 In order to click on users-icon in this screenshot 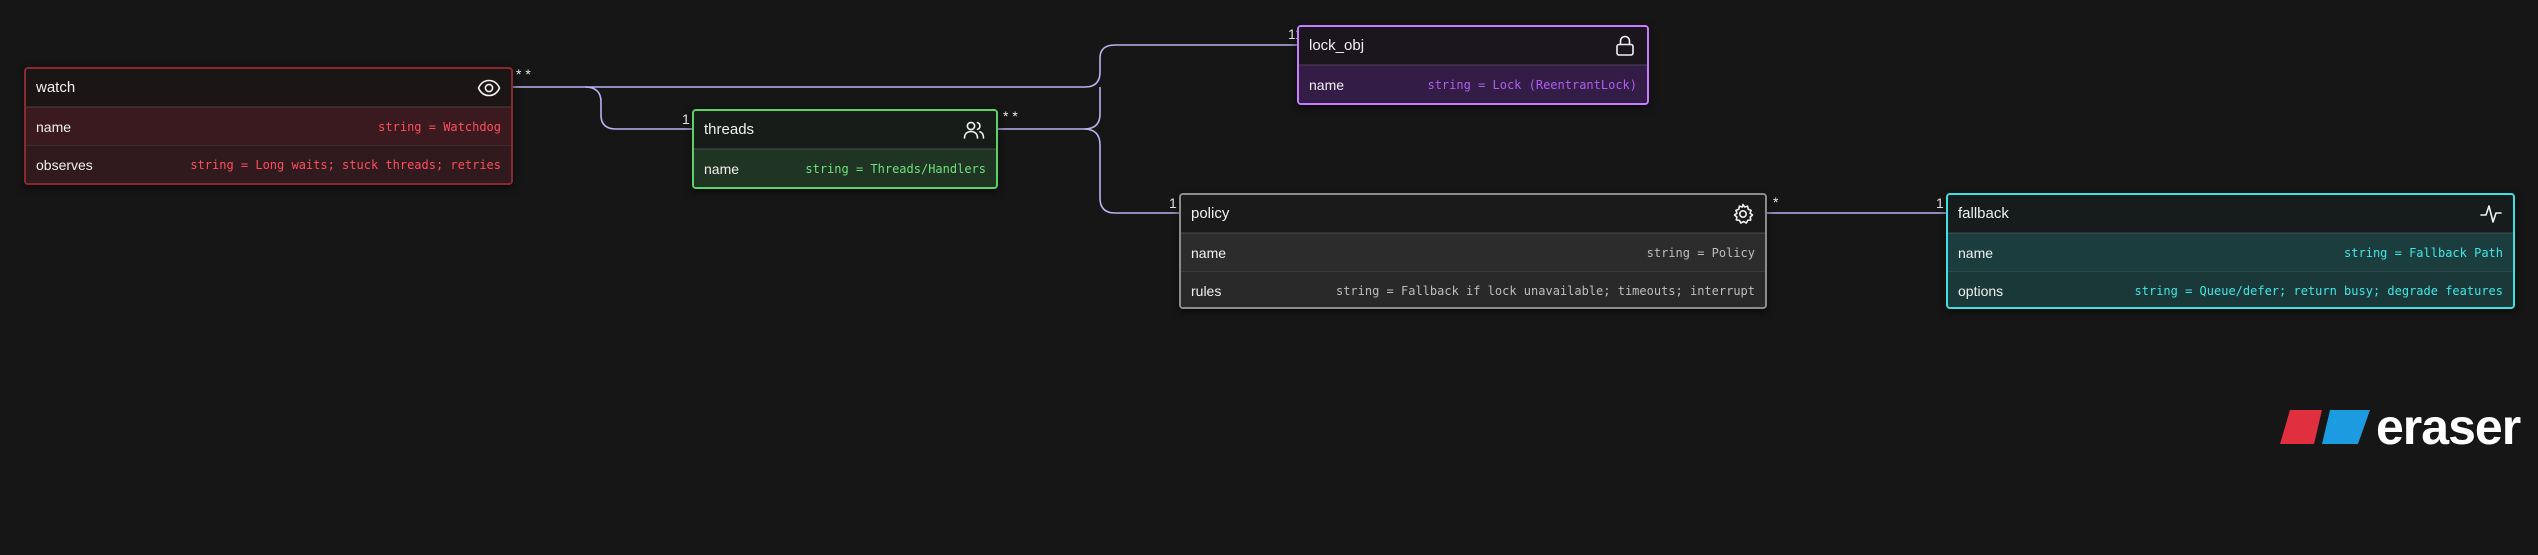, I will do `click(974, 130)`.